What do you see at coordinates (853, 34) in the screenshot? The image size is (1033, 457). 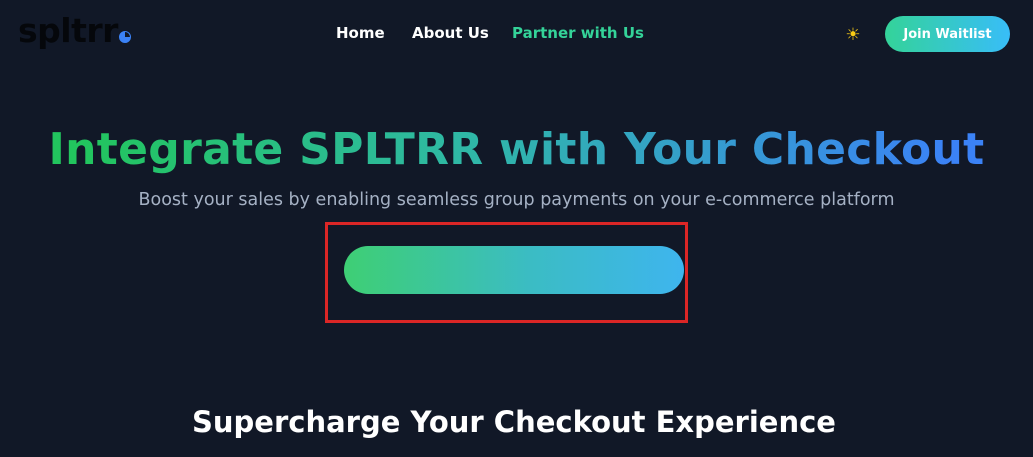 I see `sun-icon: ☀` at bounding box center [853, 34].